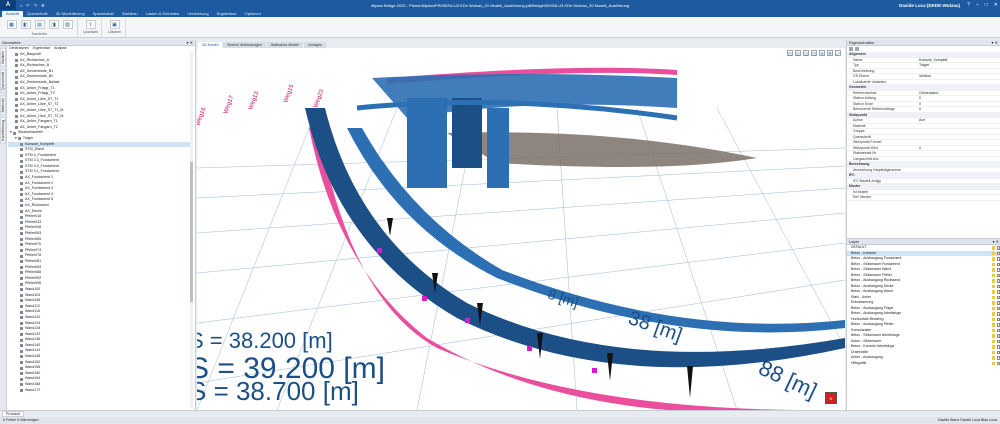 Image resolution: width=1000 pixels, height=424 pixels. Describe the element at coordinates (11, 24) in the screenshot. I see `view-mode-button: ▦` at that location.